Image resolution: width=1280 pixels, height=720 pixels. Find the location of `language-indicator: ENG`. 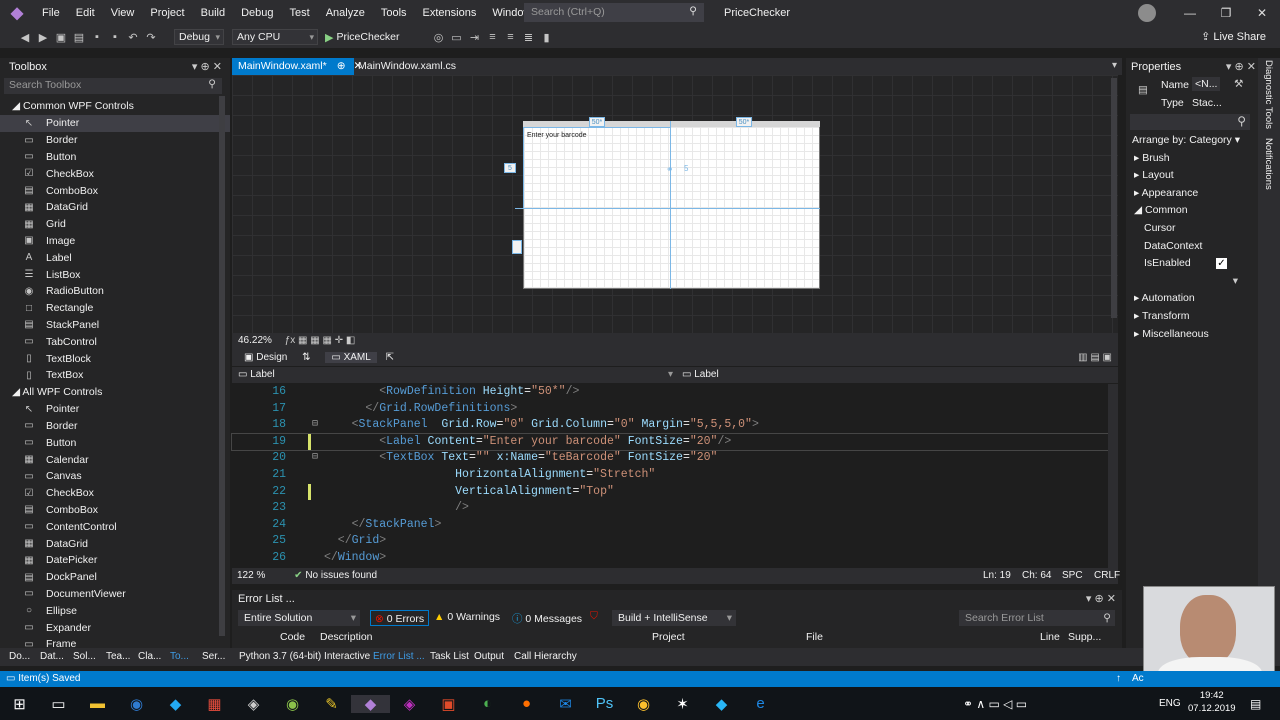

language-indicator: ENG is located at coordinates (1170, 703).